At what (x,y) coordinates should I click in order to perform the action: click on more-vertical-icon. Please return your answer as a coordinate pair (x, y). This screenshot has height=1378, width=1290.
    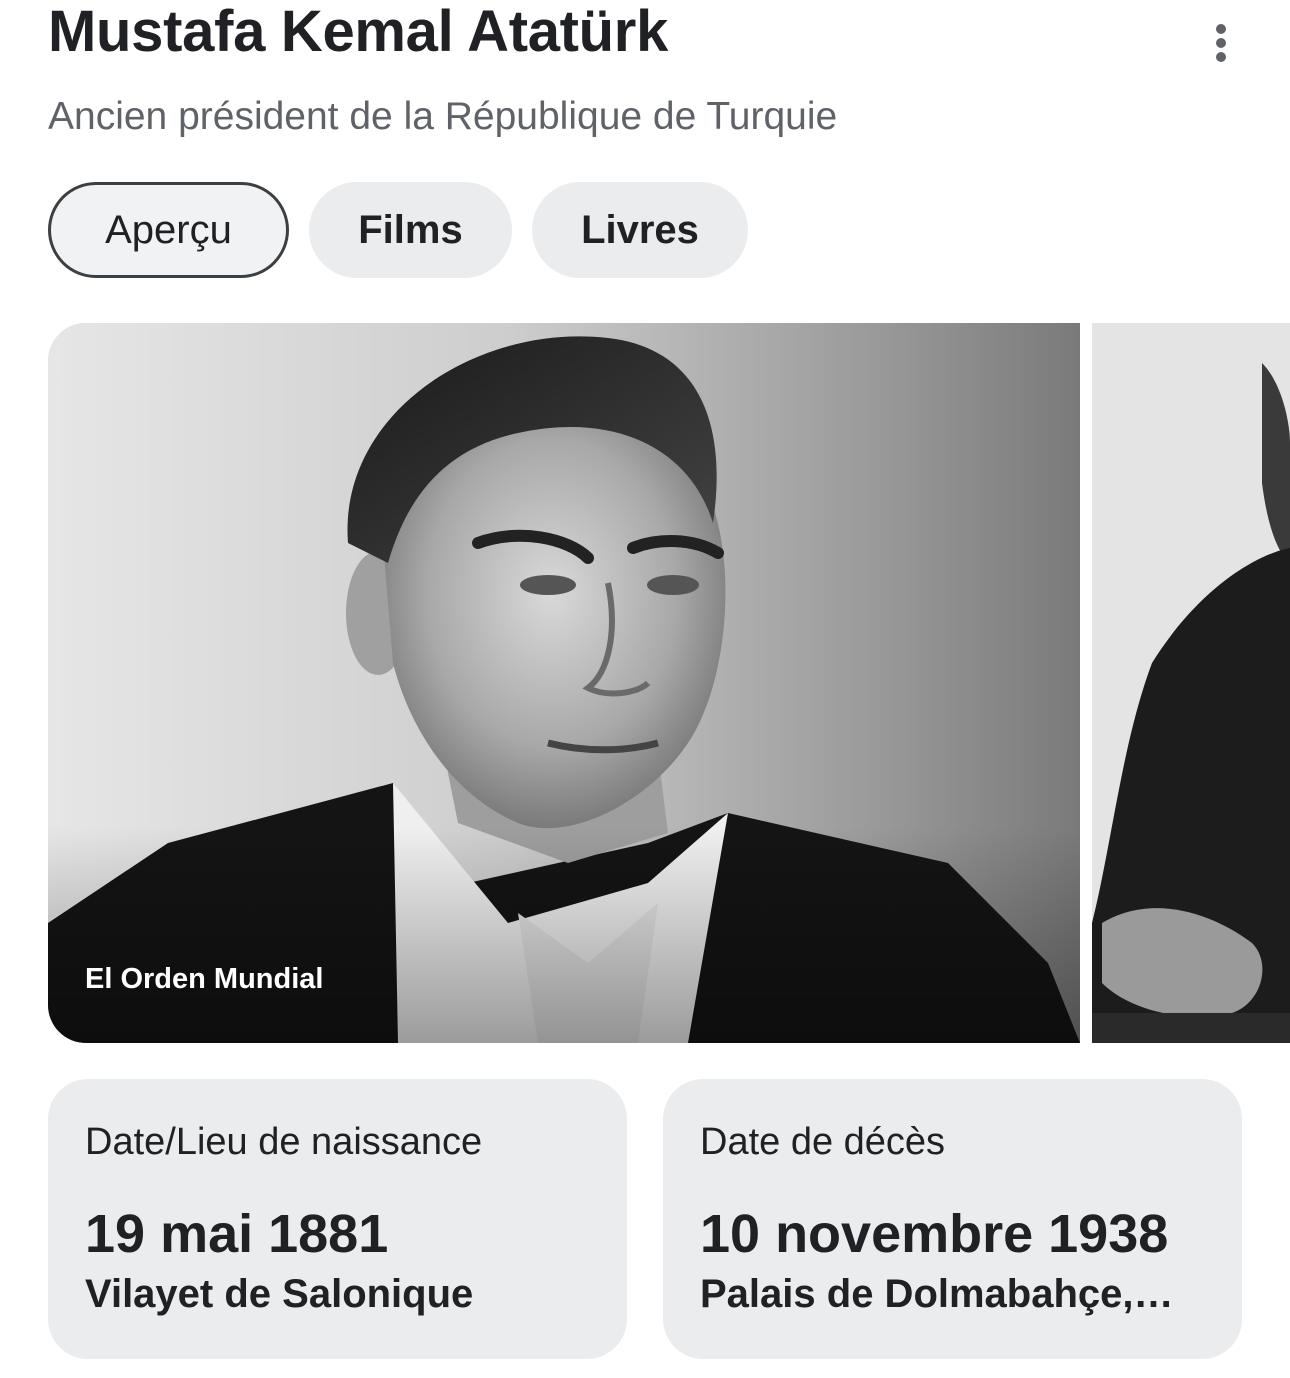
    Looking at the image, I should click on (1221, 43).